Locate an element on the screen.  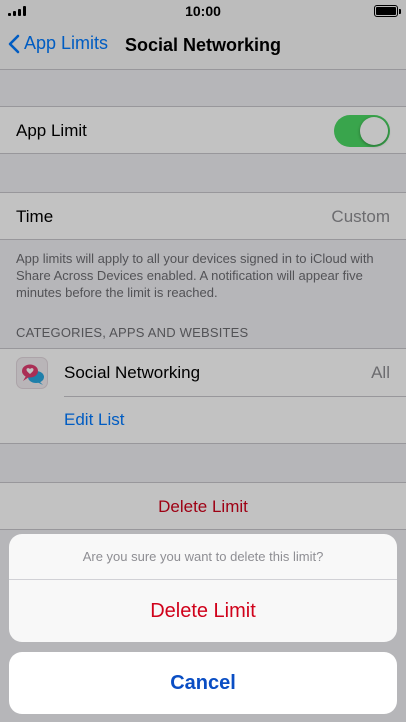
cancel-sheet: Cancel is located at coordinates (203, 683).